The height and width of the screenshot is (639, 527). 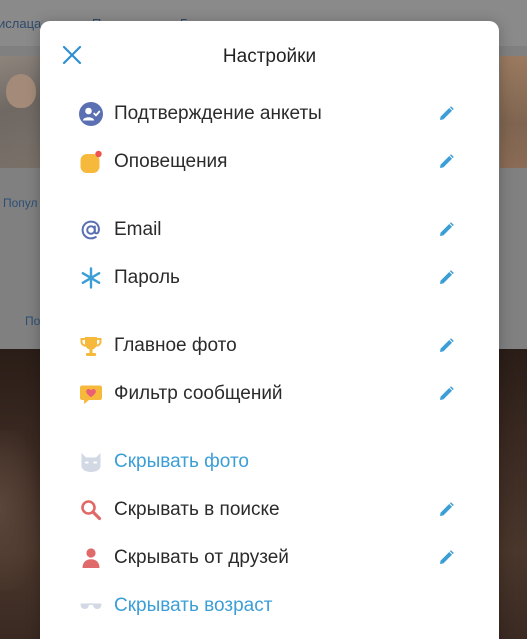 What do you see at coordinates (198, 393) in the screenshot?
I see `settings-item-label: Фильтр сообщений` at bounding box center [198, 393].